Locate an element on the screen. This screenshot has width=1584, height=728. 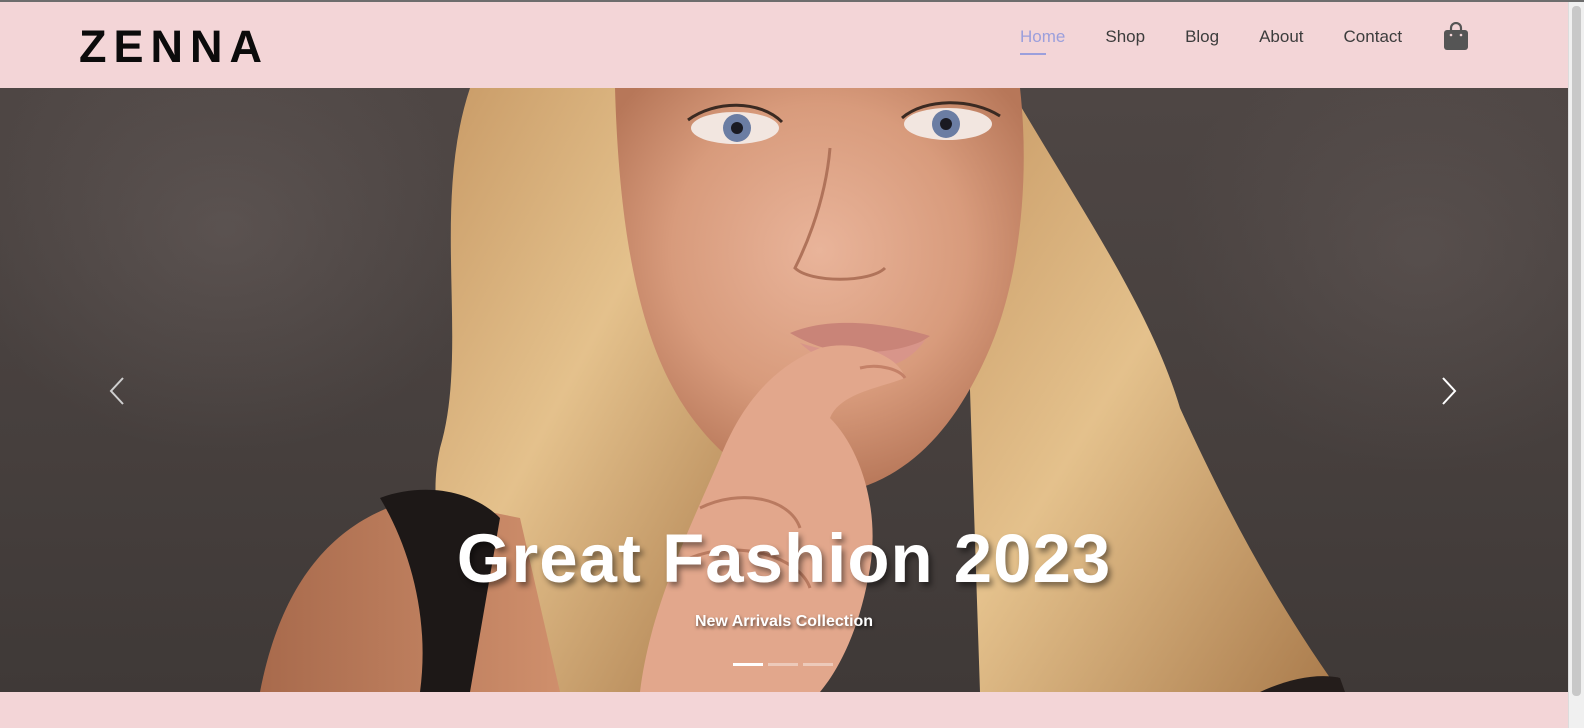
page-scrollbar is located at coordinates (1576, 365).